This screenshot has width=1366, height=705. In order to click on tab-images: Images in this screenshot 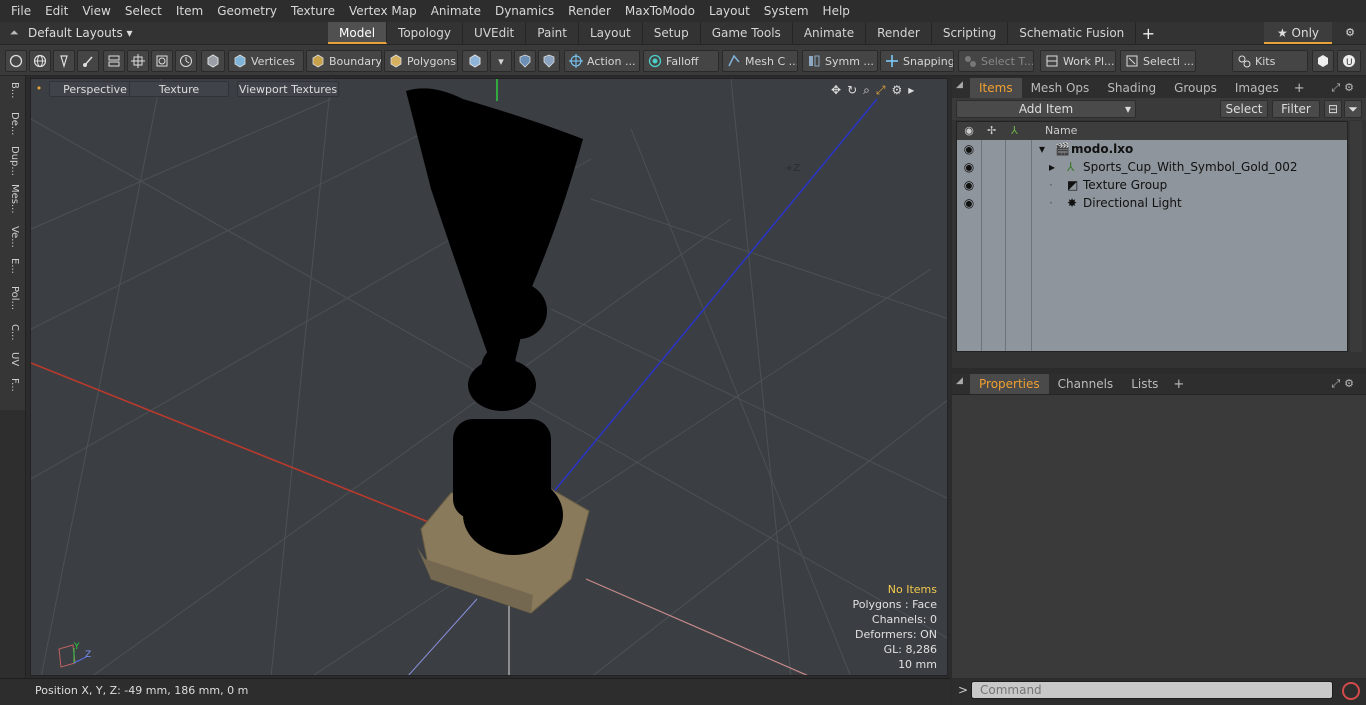, I will do `click(1257, 88)`.